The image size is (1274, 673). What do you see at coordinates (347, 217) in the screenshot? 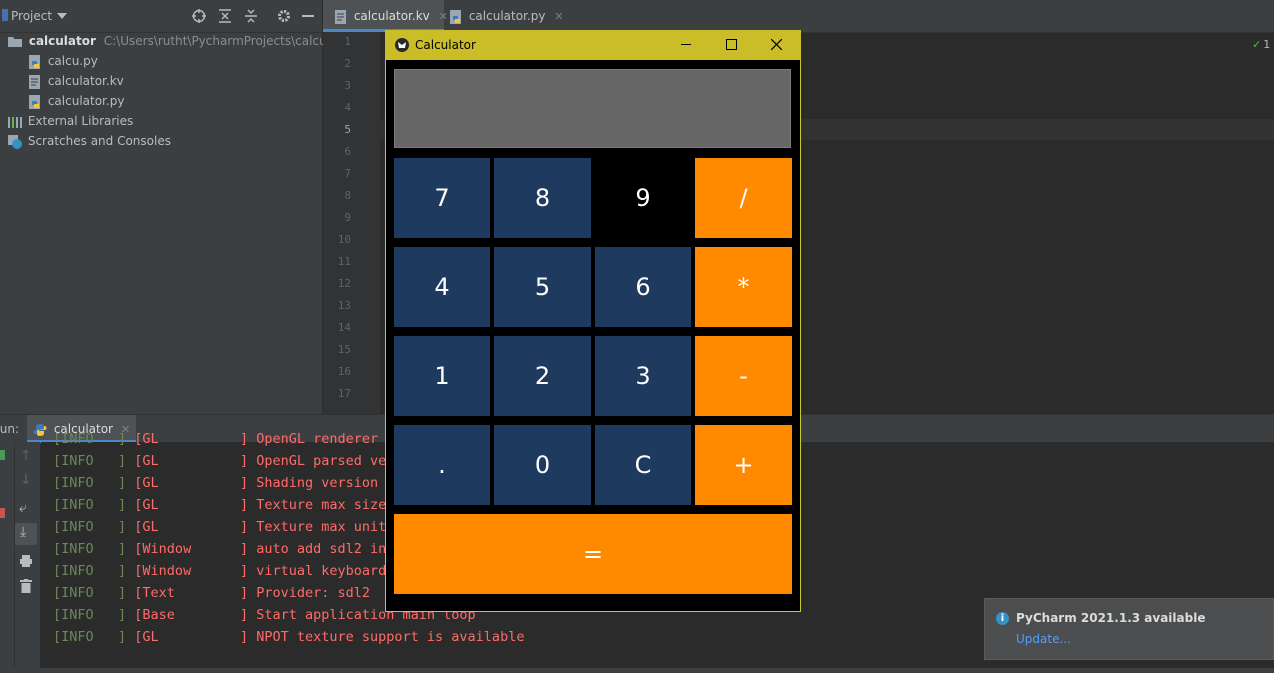
I see `line-number: 9` at bounding box center [347, 217].